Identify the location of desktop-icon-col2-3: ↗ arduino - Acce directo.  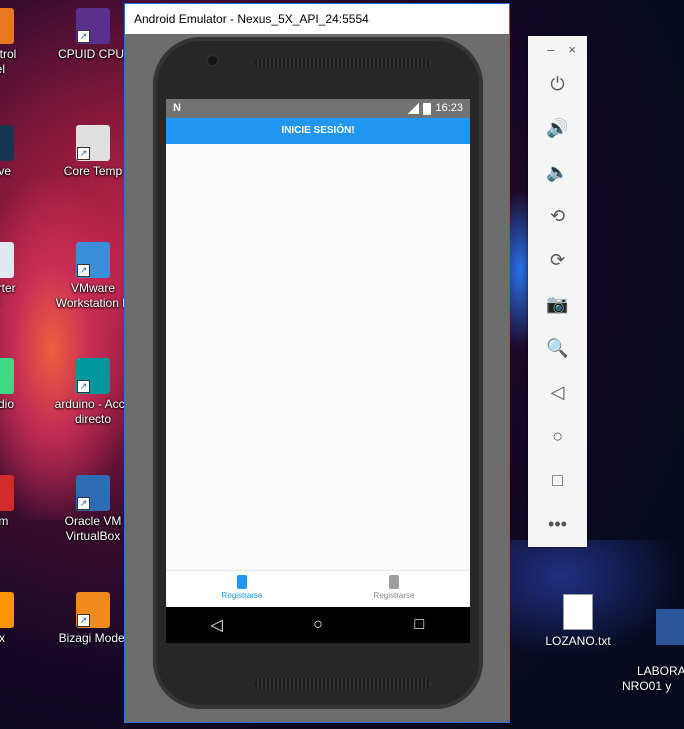
(93, 392).